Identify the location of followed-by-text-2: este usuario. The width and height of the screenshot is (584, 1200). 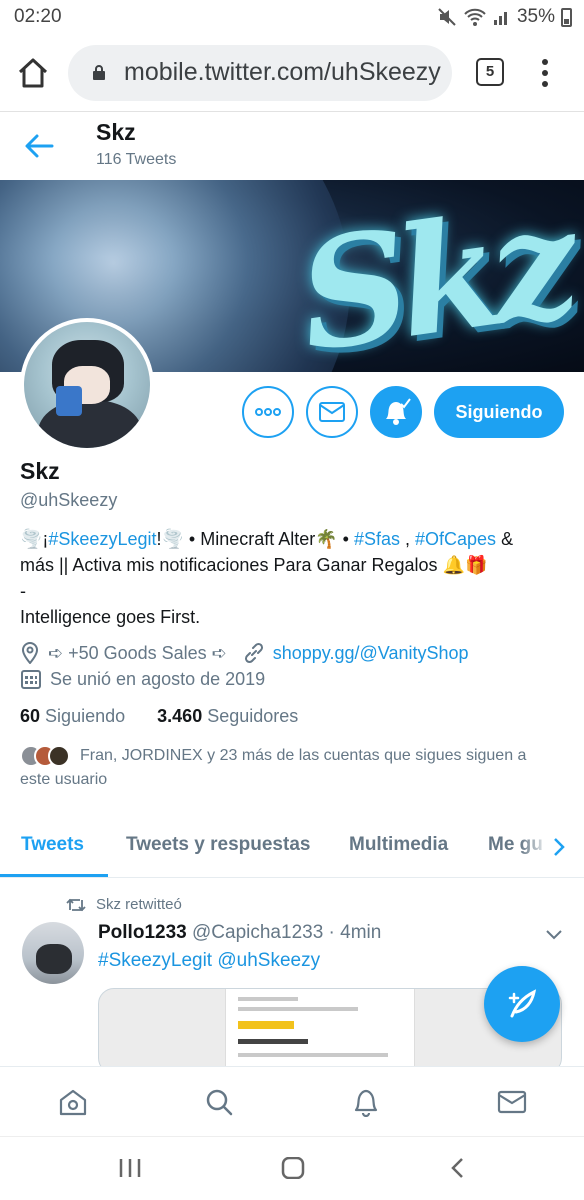
(64, 779).